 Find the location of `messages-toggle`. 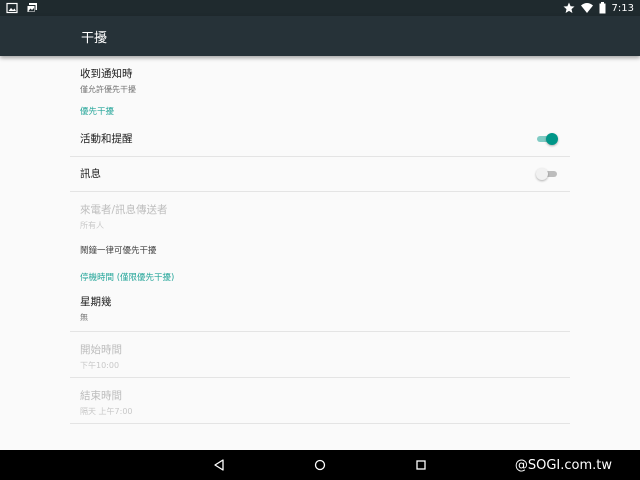

messages-toggle is located at coordinates (546, 174).